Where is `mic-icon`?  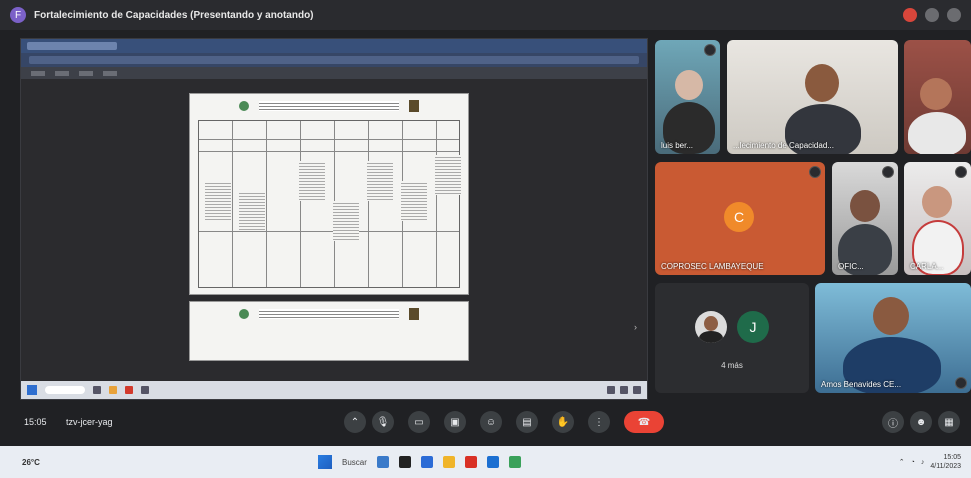 mic-icon is located at coordinates (961, 383).